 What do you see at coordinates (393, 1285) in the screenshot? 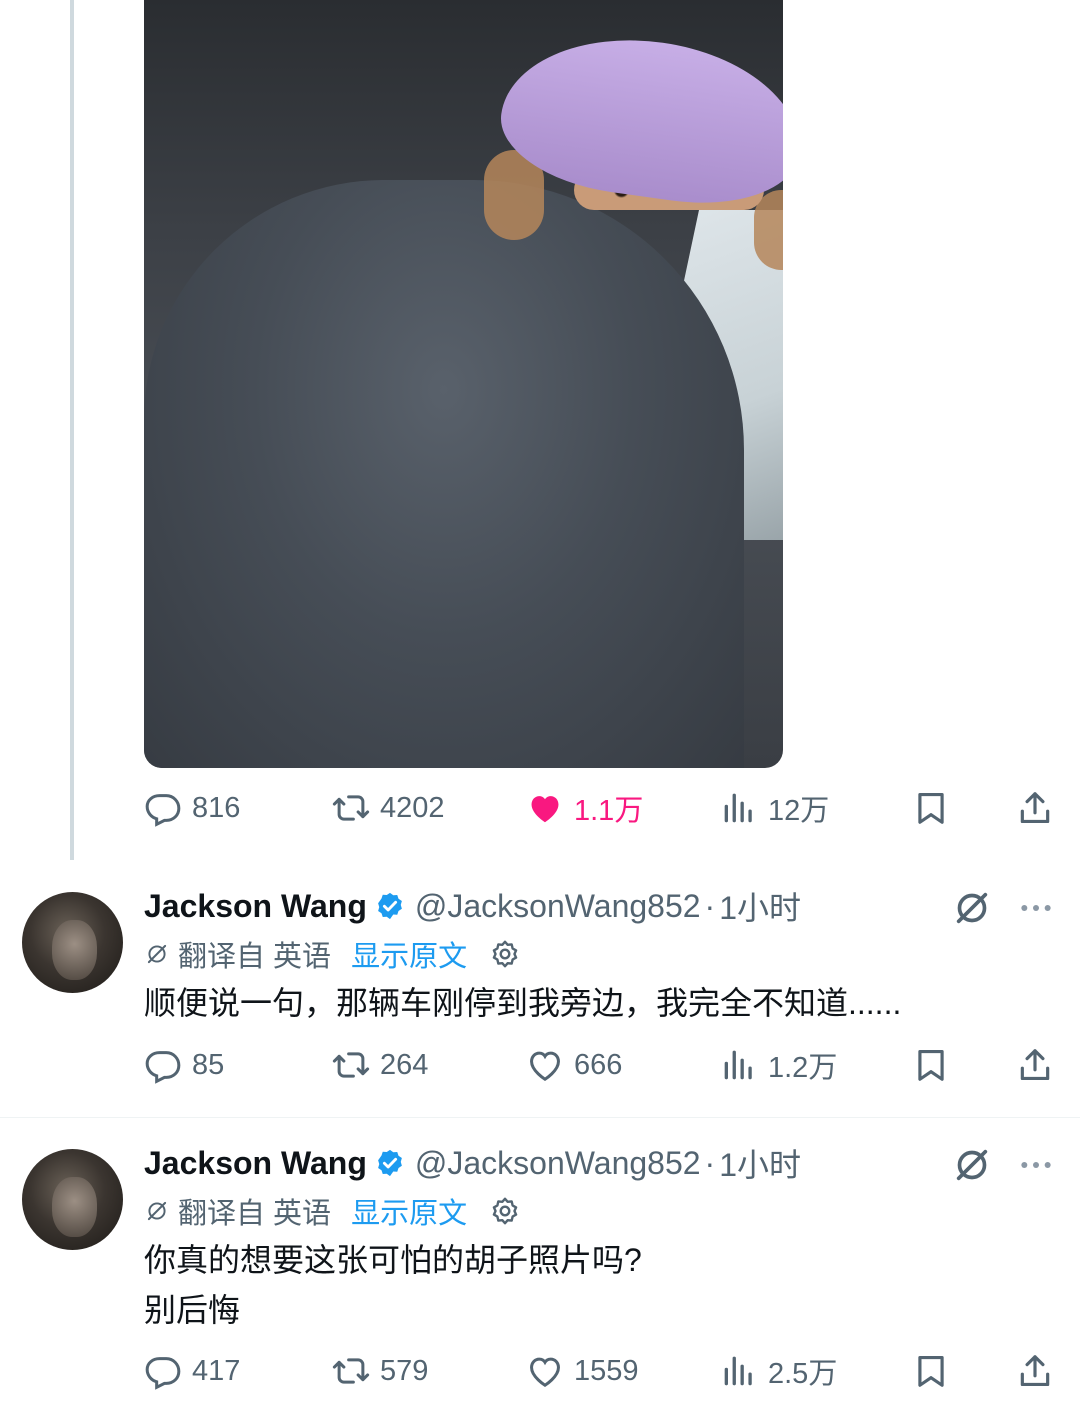
I see `tweet-text: 你真的想要这张可怕的胡子照片吗? 别后悔` at bounding box center [393, 1285].